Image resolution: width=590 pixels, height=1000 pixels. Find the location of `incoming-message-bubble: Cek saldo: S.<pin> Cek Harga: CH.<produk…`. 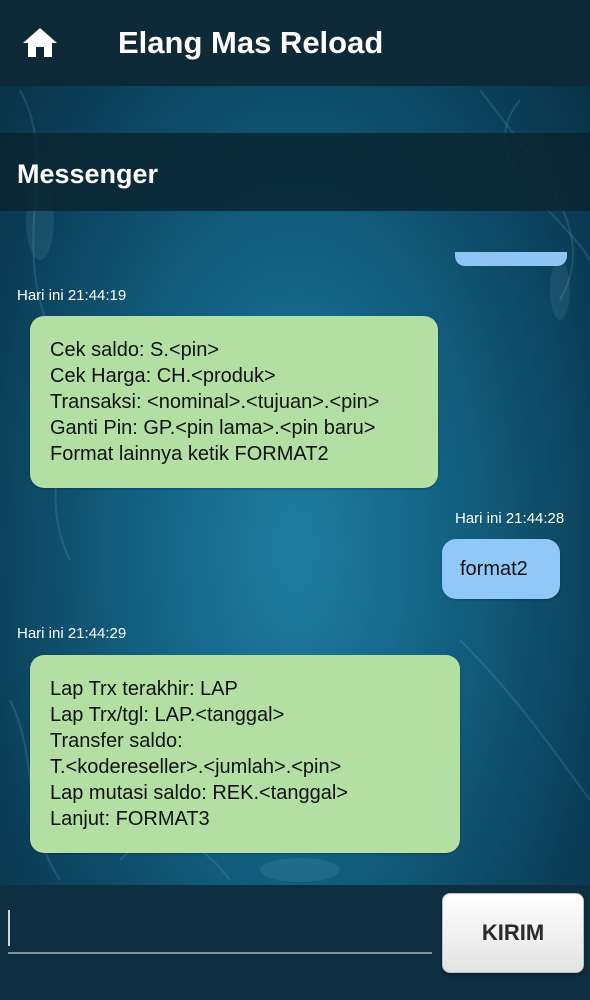

incoming-message-bubble: Cek saldo: S.<pin> Cek Harga: CH.<produk… is located at coordinates (234, 402).